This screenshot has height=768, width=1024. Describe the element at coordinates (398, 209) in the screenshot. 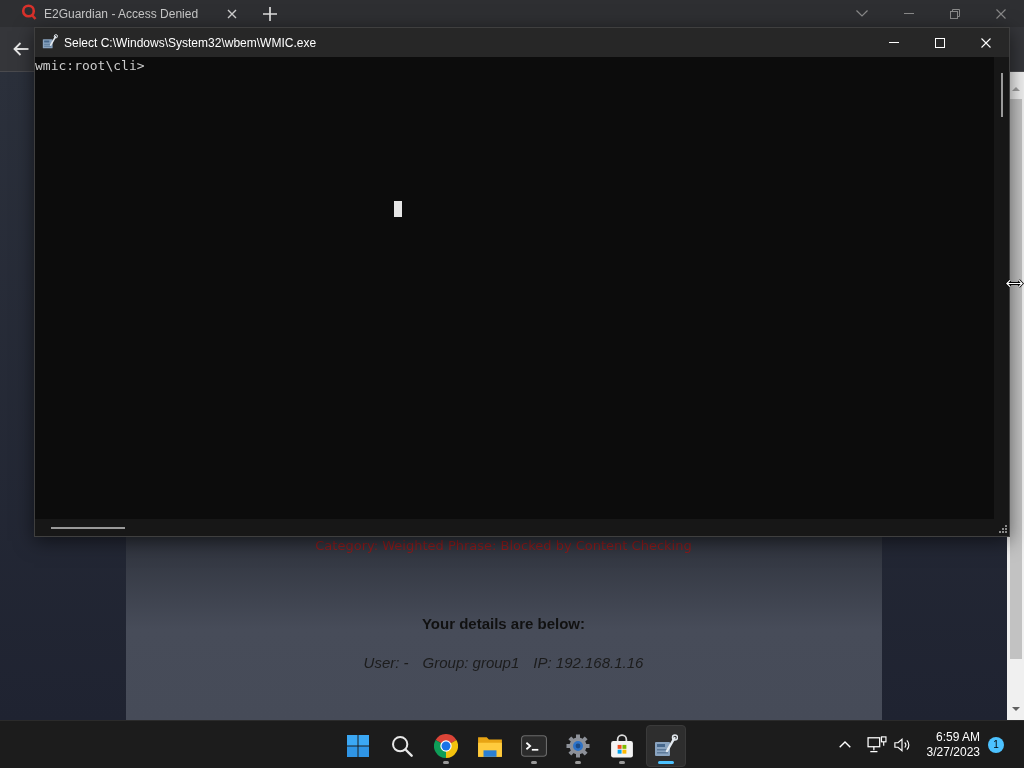

I see `text-cursor-icon` at that location.